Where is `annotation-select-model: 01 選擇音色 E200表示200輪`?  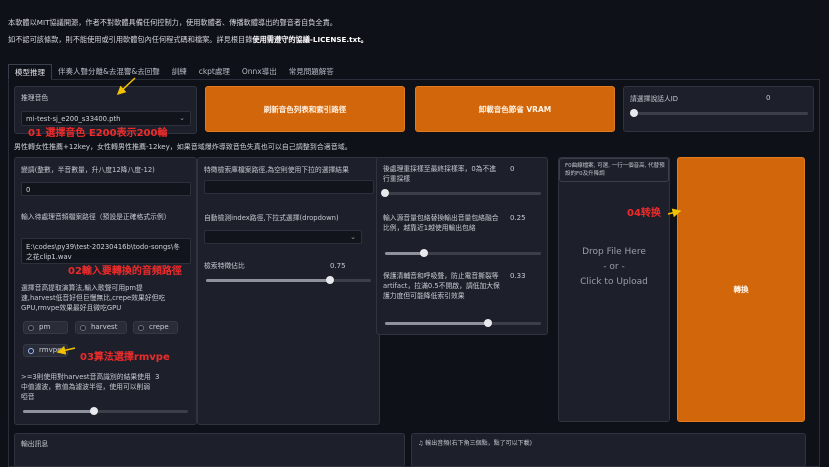
annotation-select-model: 01 選擇音色 E200表示200輪 is located at coordinates (98, 133).